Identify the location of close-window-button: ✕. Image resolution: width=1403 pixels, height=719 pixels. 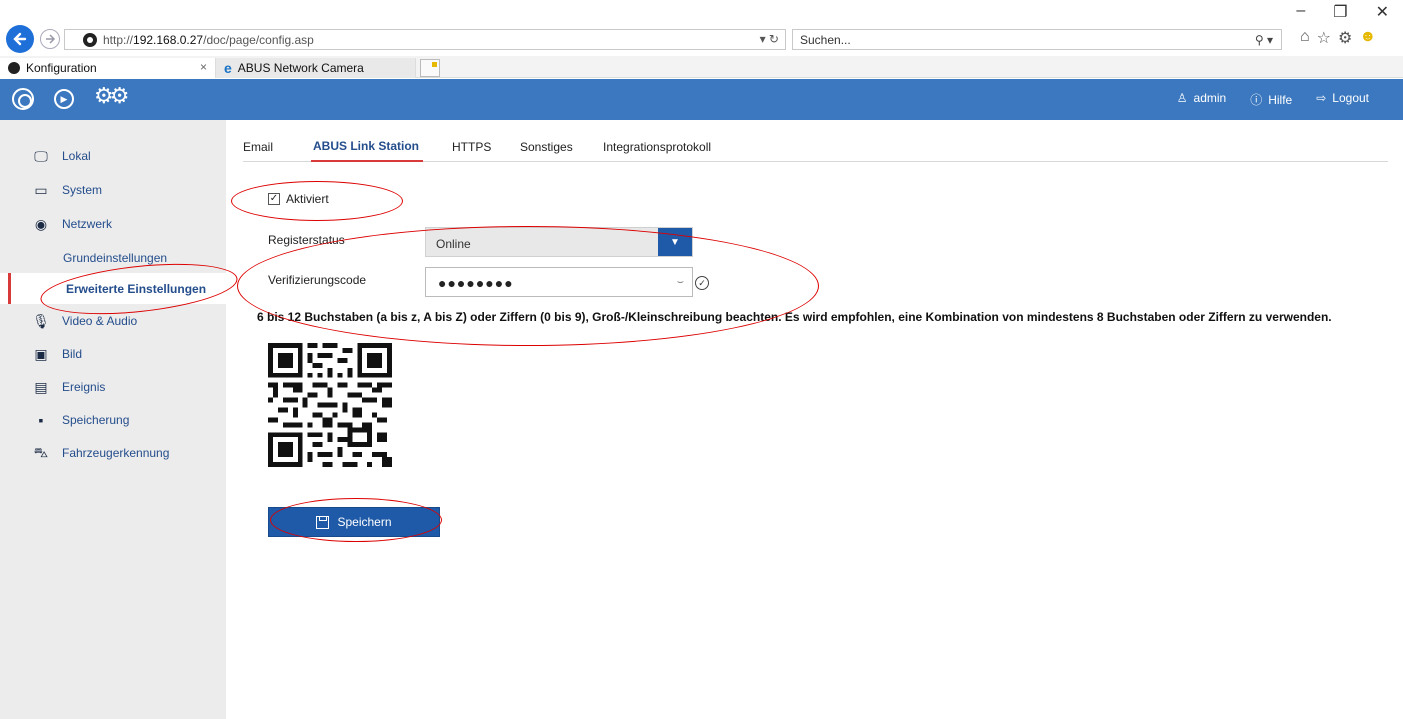
(1382, 12).